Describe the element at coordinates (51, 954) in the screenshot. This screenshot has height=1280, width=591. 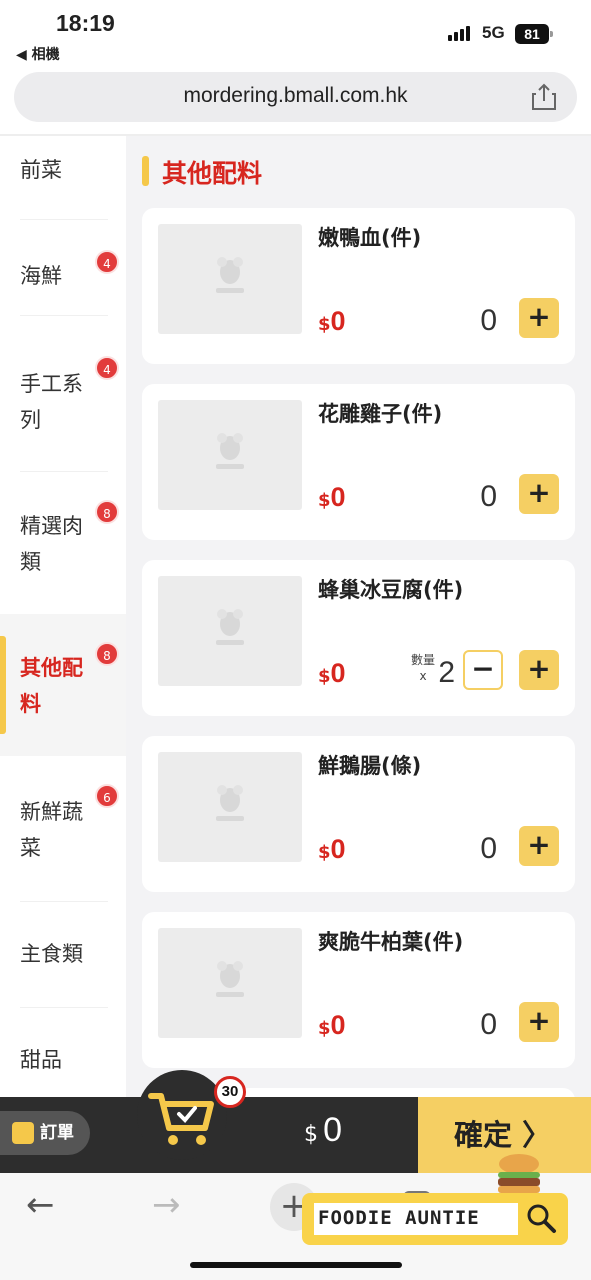
I see `sidebar-item-label: 主食類` at that location.